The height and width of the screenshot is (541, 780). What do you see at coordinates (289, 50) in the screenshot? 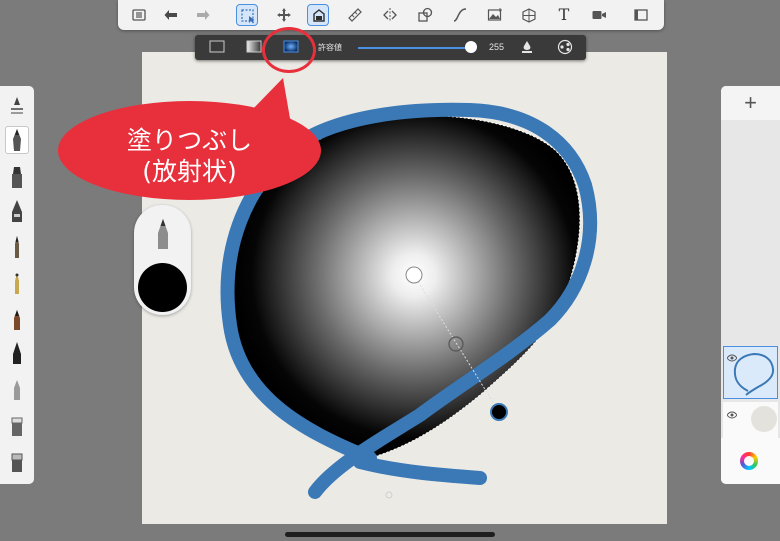
I see `highlight-ring` at bounding box center [289, 50].